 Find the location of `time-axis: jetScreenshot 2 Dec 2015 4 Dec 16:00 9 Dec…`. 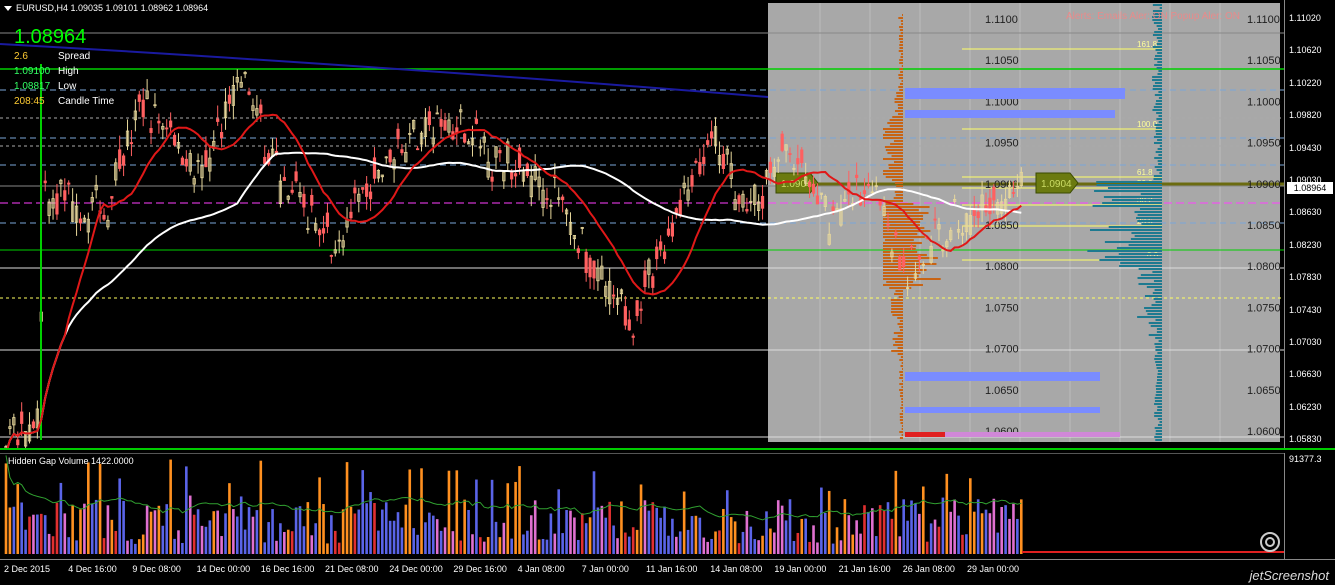

time-axis: jetScreenshot 2 Dec 2015 4 Dec 16:00 9 Dec… is located at coordinates (667, 572).